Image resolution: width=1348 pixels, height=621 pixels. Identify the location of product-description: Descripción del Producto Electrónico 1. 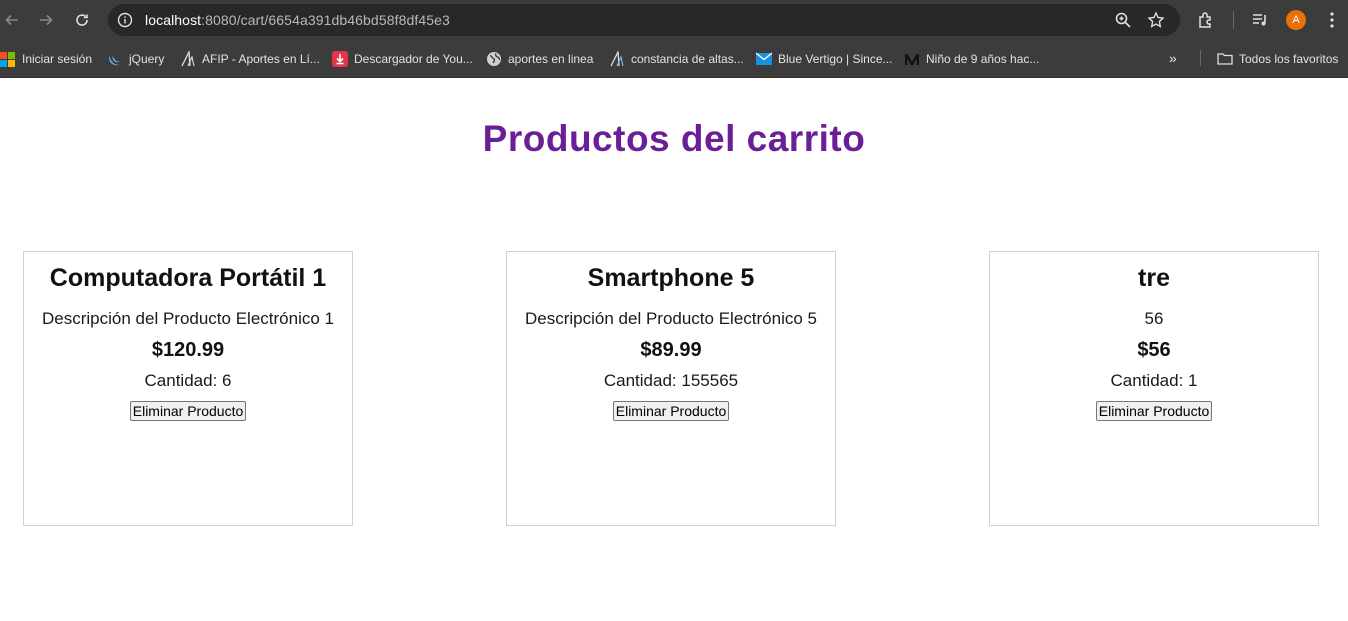
(188, 318).